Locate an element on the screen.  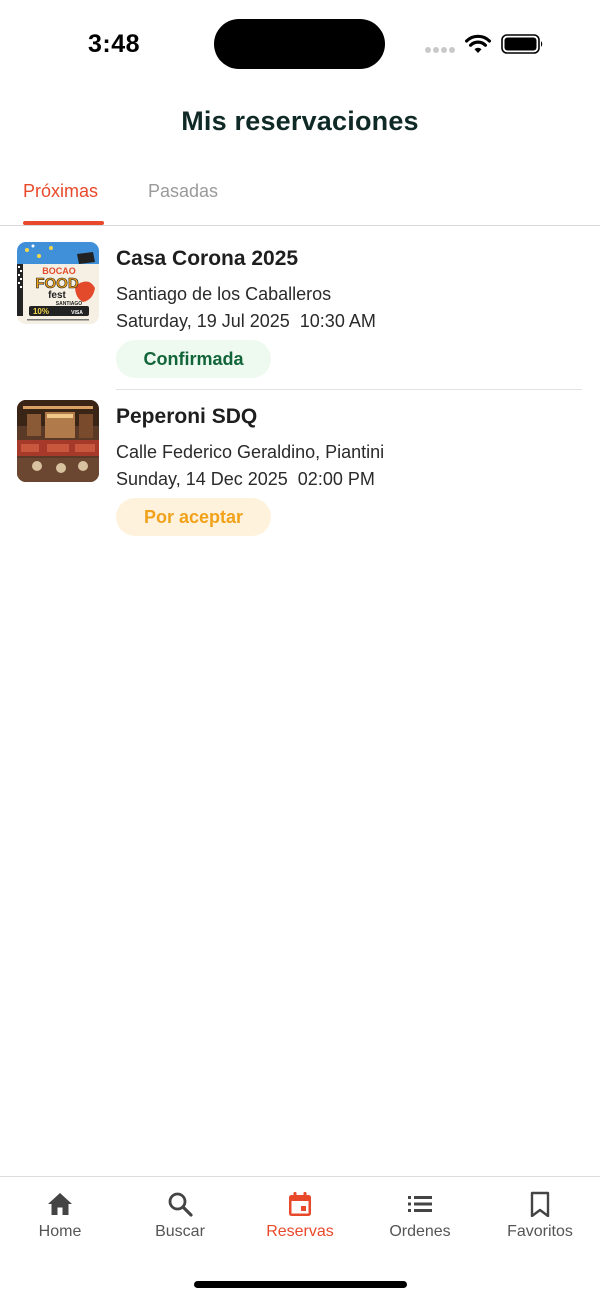
search-icon is located at coordinates (180, 1204).